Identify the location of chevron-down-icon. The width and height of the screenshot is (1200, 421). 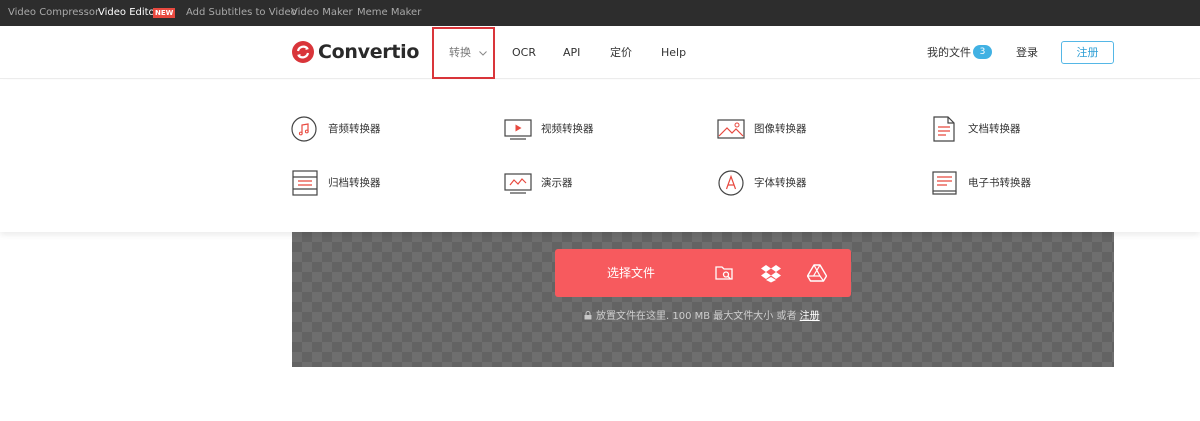
(483, 53).